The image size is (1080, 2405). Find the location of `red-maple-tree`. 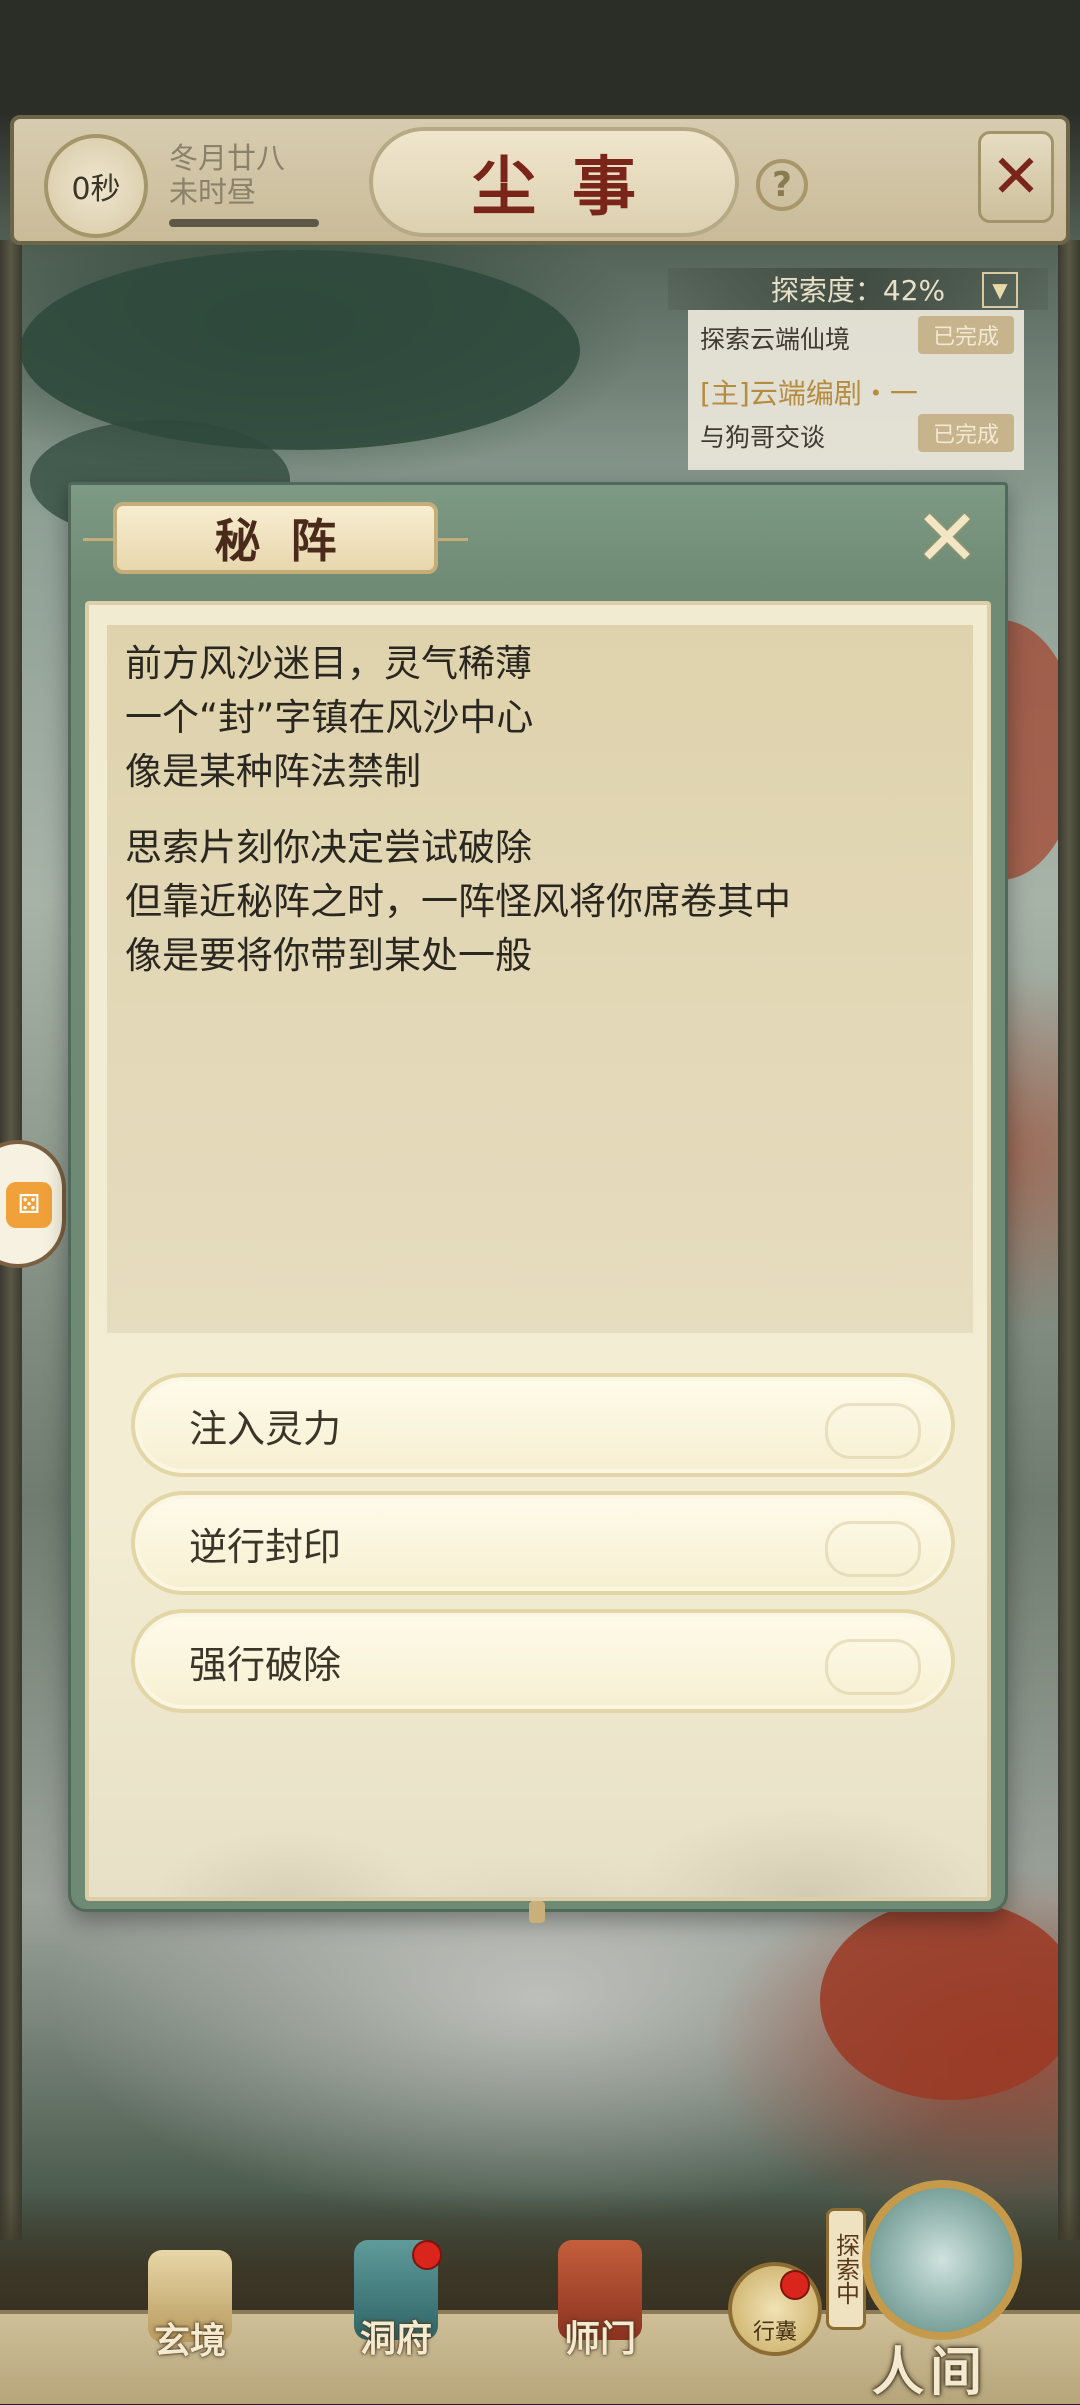

red-maple-tree is located at coordinates (950, 2000).